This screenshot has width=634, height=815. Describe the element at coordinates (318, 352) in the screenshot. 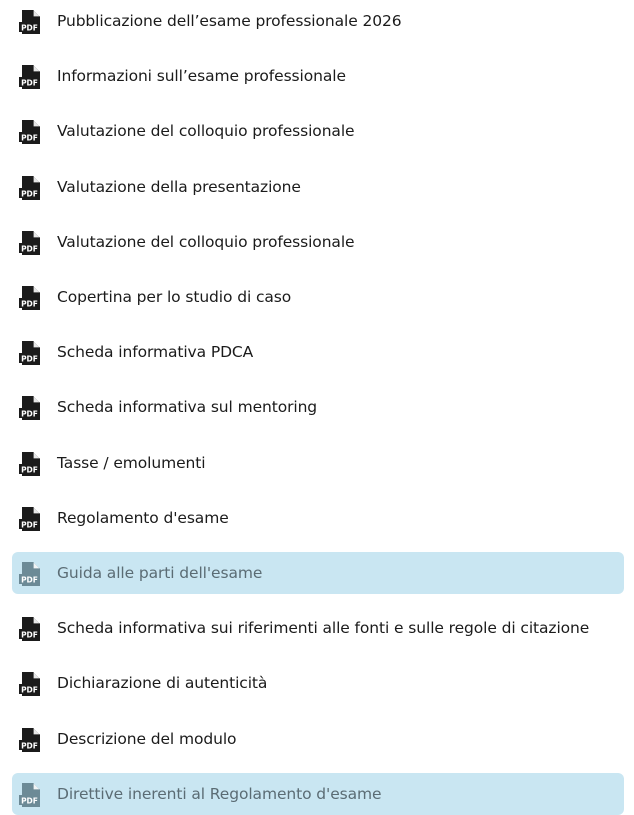

I see `document-link: PDF Scheda informativa PDCA` at that location.